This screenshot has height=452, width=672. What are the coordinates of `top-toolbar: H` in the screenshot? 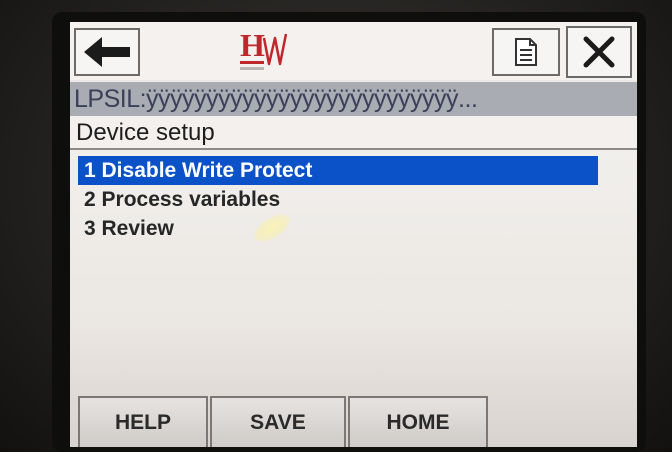 It's located at (353, 51).